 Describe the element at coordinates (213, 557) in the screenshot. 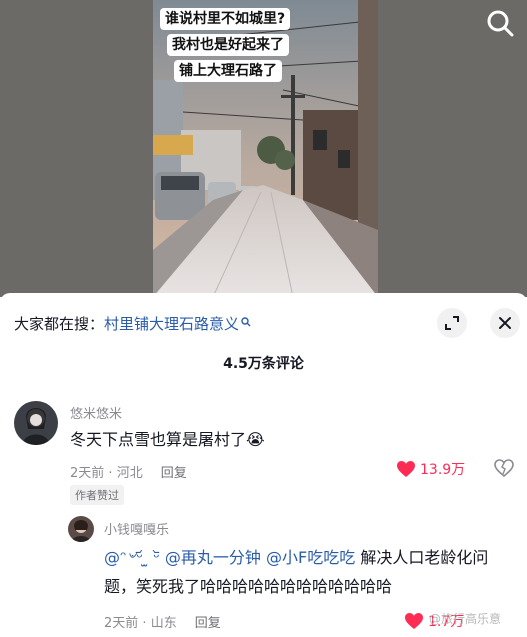

I see `mention-link: @再丸一分钟` at that location.